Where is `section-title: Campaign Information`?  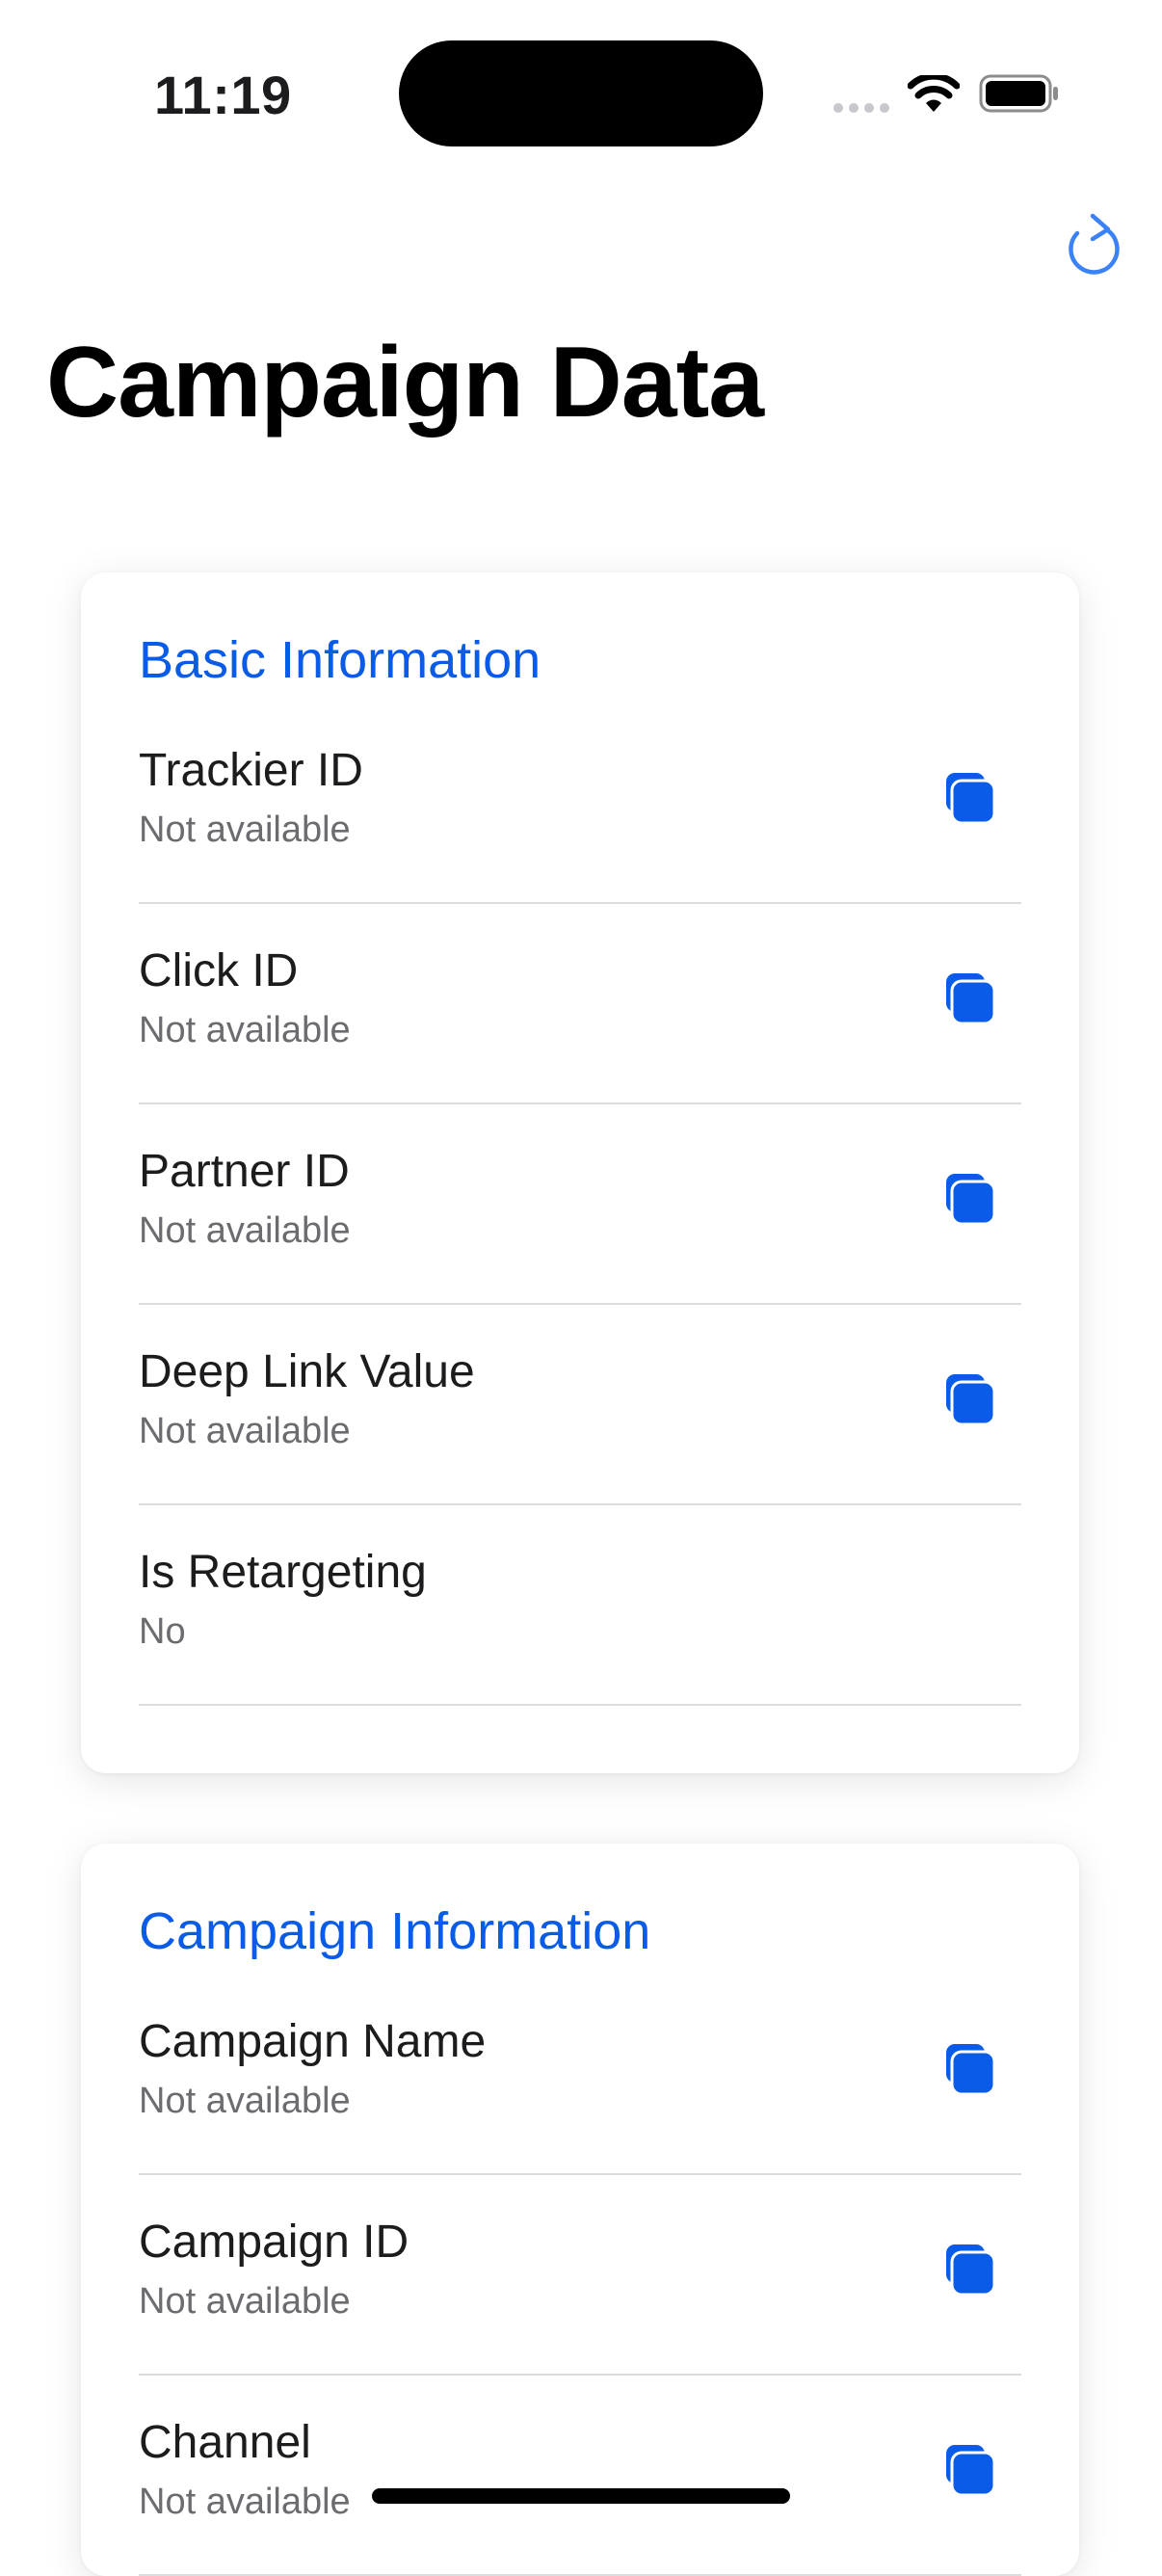
section-title: Campaign Information is located at coordinates (395, 1931).